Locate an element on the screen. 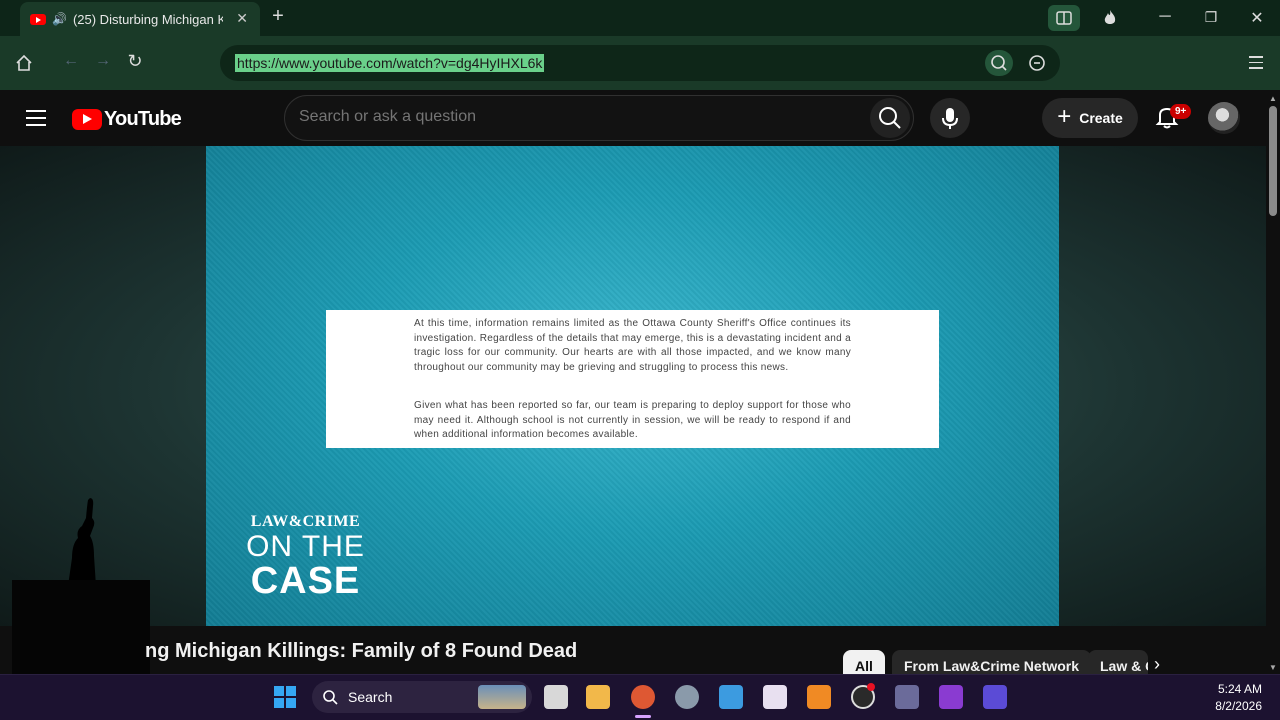 The height and width of the screenshot is (720, 1280). page-scrollbar: ▲ ▼ is located at coordinates (1273, 382).